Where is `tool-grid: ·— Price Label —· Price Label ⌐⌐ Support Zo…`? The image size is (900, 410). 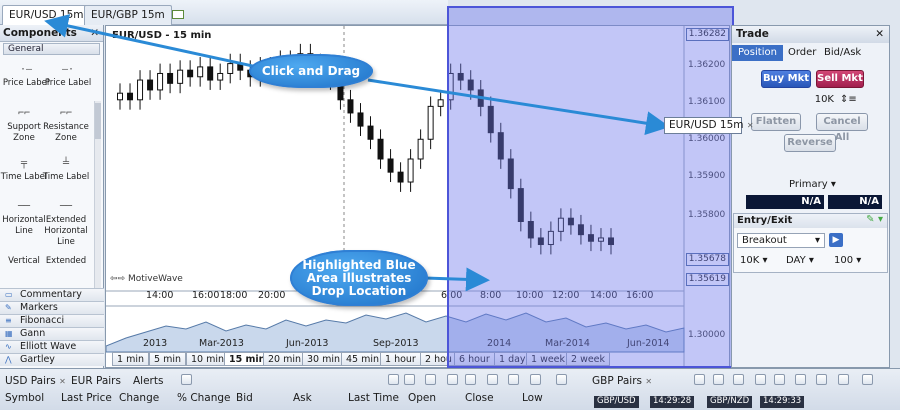 tool-grid: ·— Price Label —· Price Label ⌐⌐ Support Zo… is located at coordinates (51, 178).